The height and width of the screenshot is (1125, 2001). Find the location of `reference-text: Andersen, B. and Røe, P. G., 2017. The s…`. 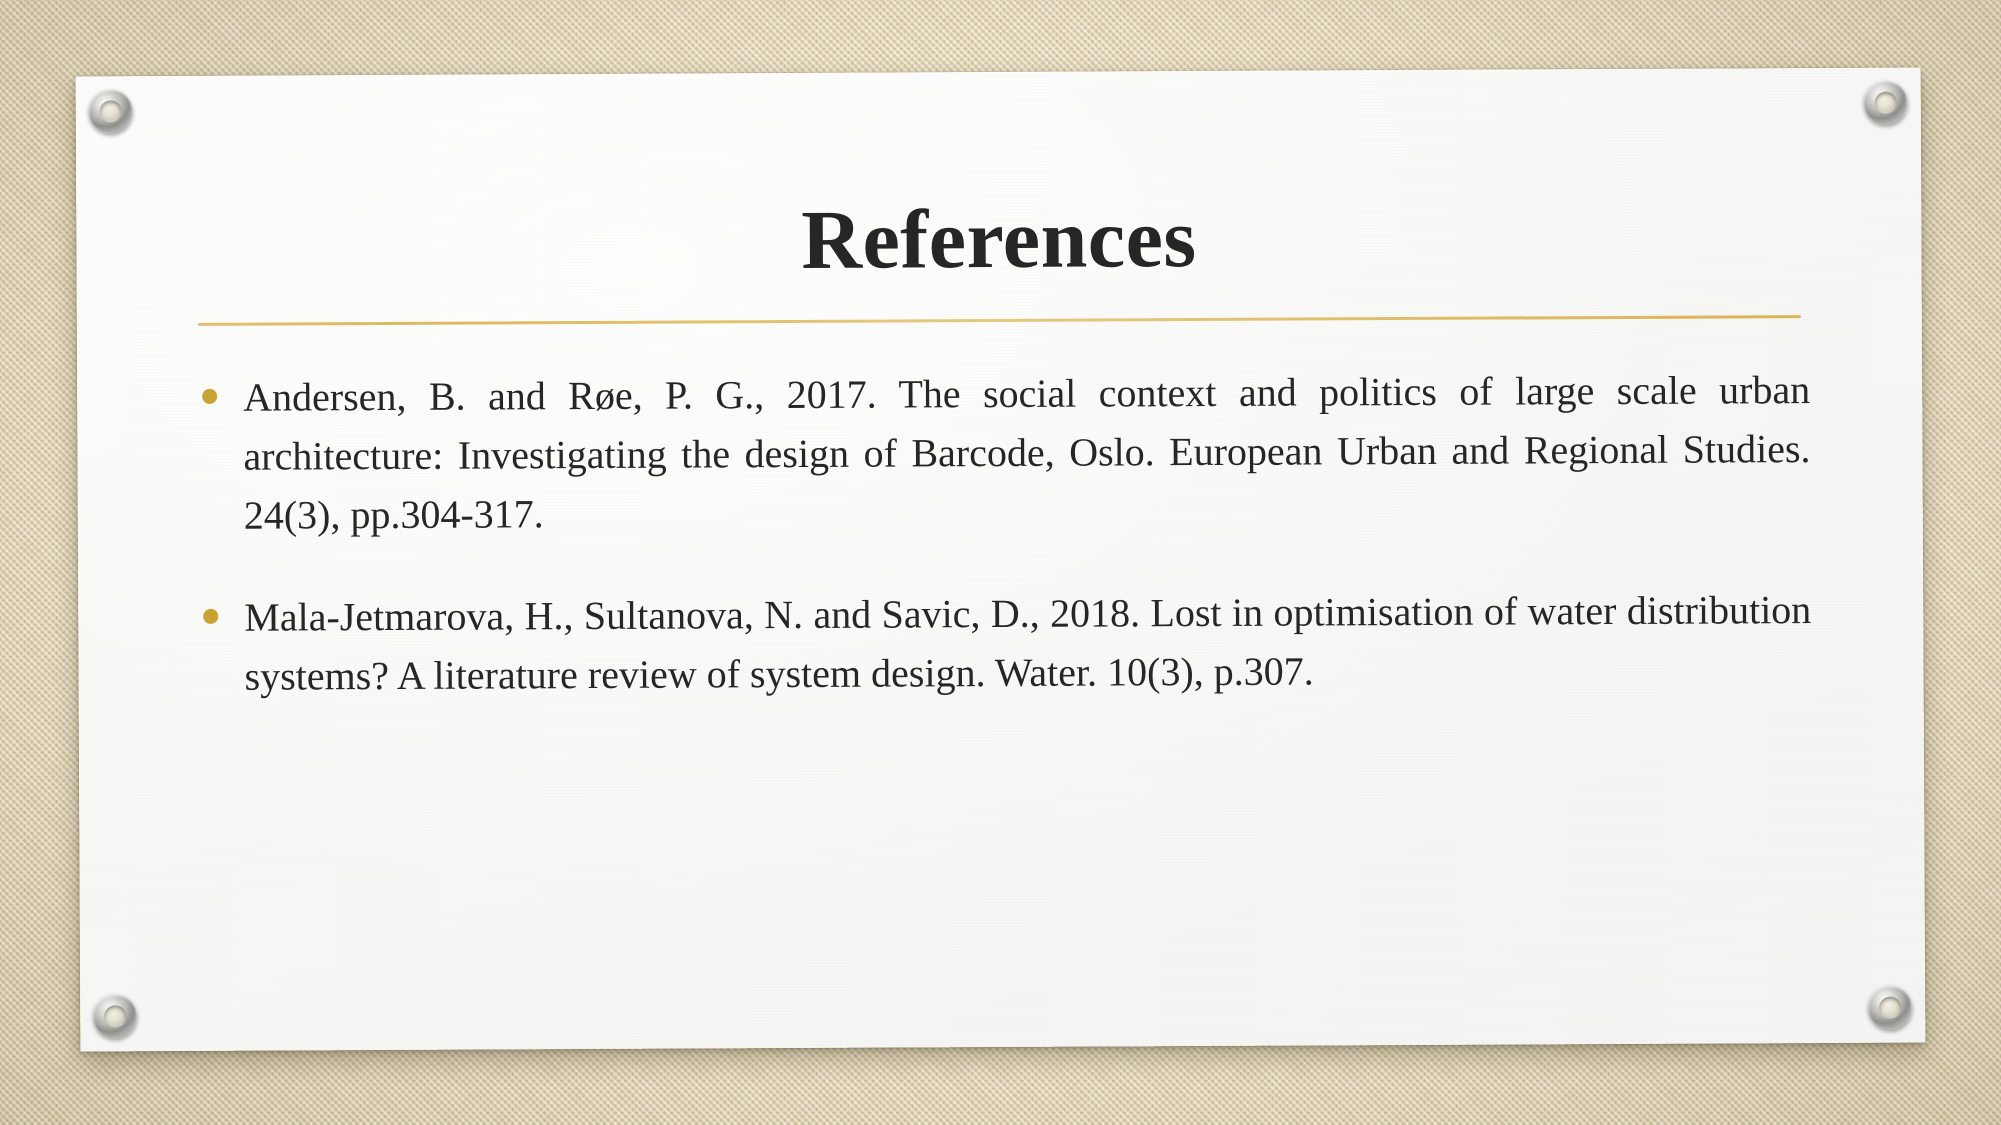

reference-text: Andersen, B. and Røe, P. G., 2017. The s… is located at coordinates (1027, 452).